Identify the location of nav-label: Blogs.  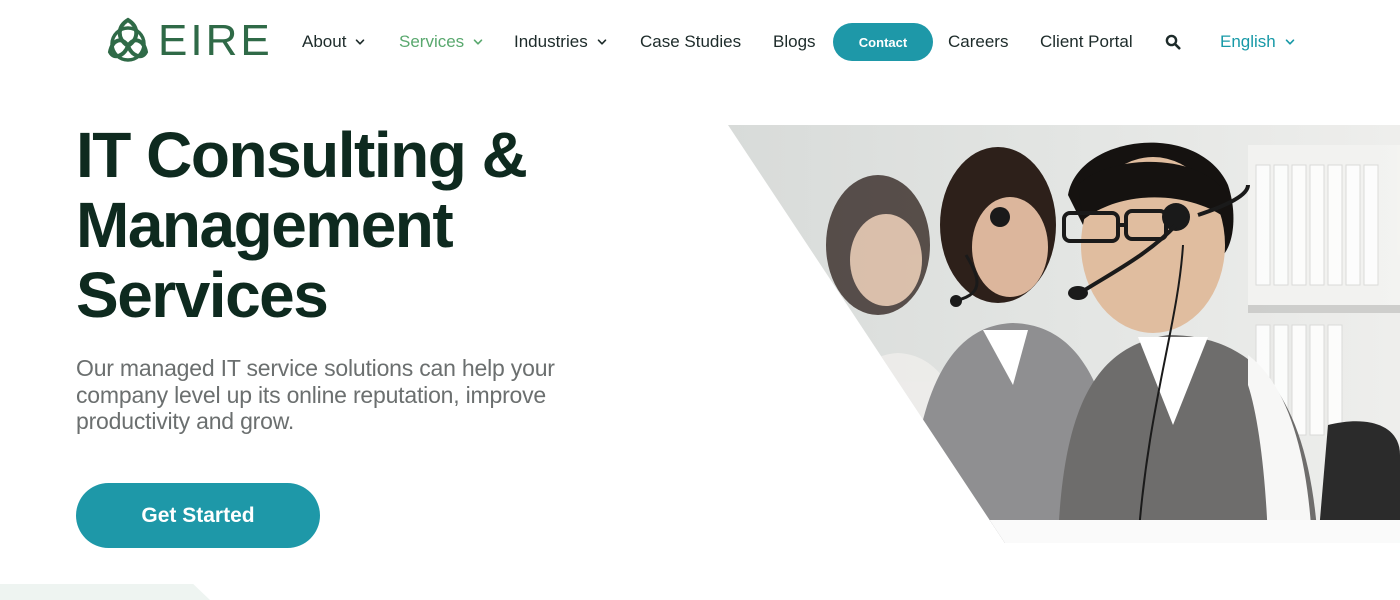
(794, 41).